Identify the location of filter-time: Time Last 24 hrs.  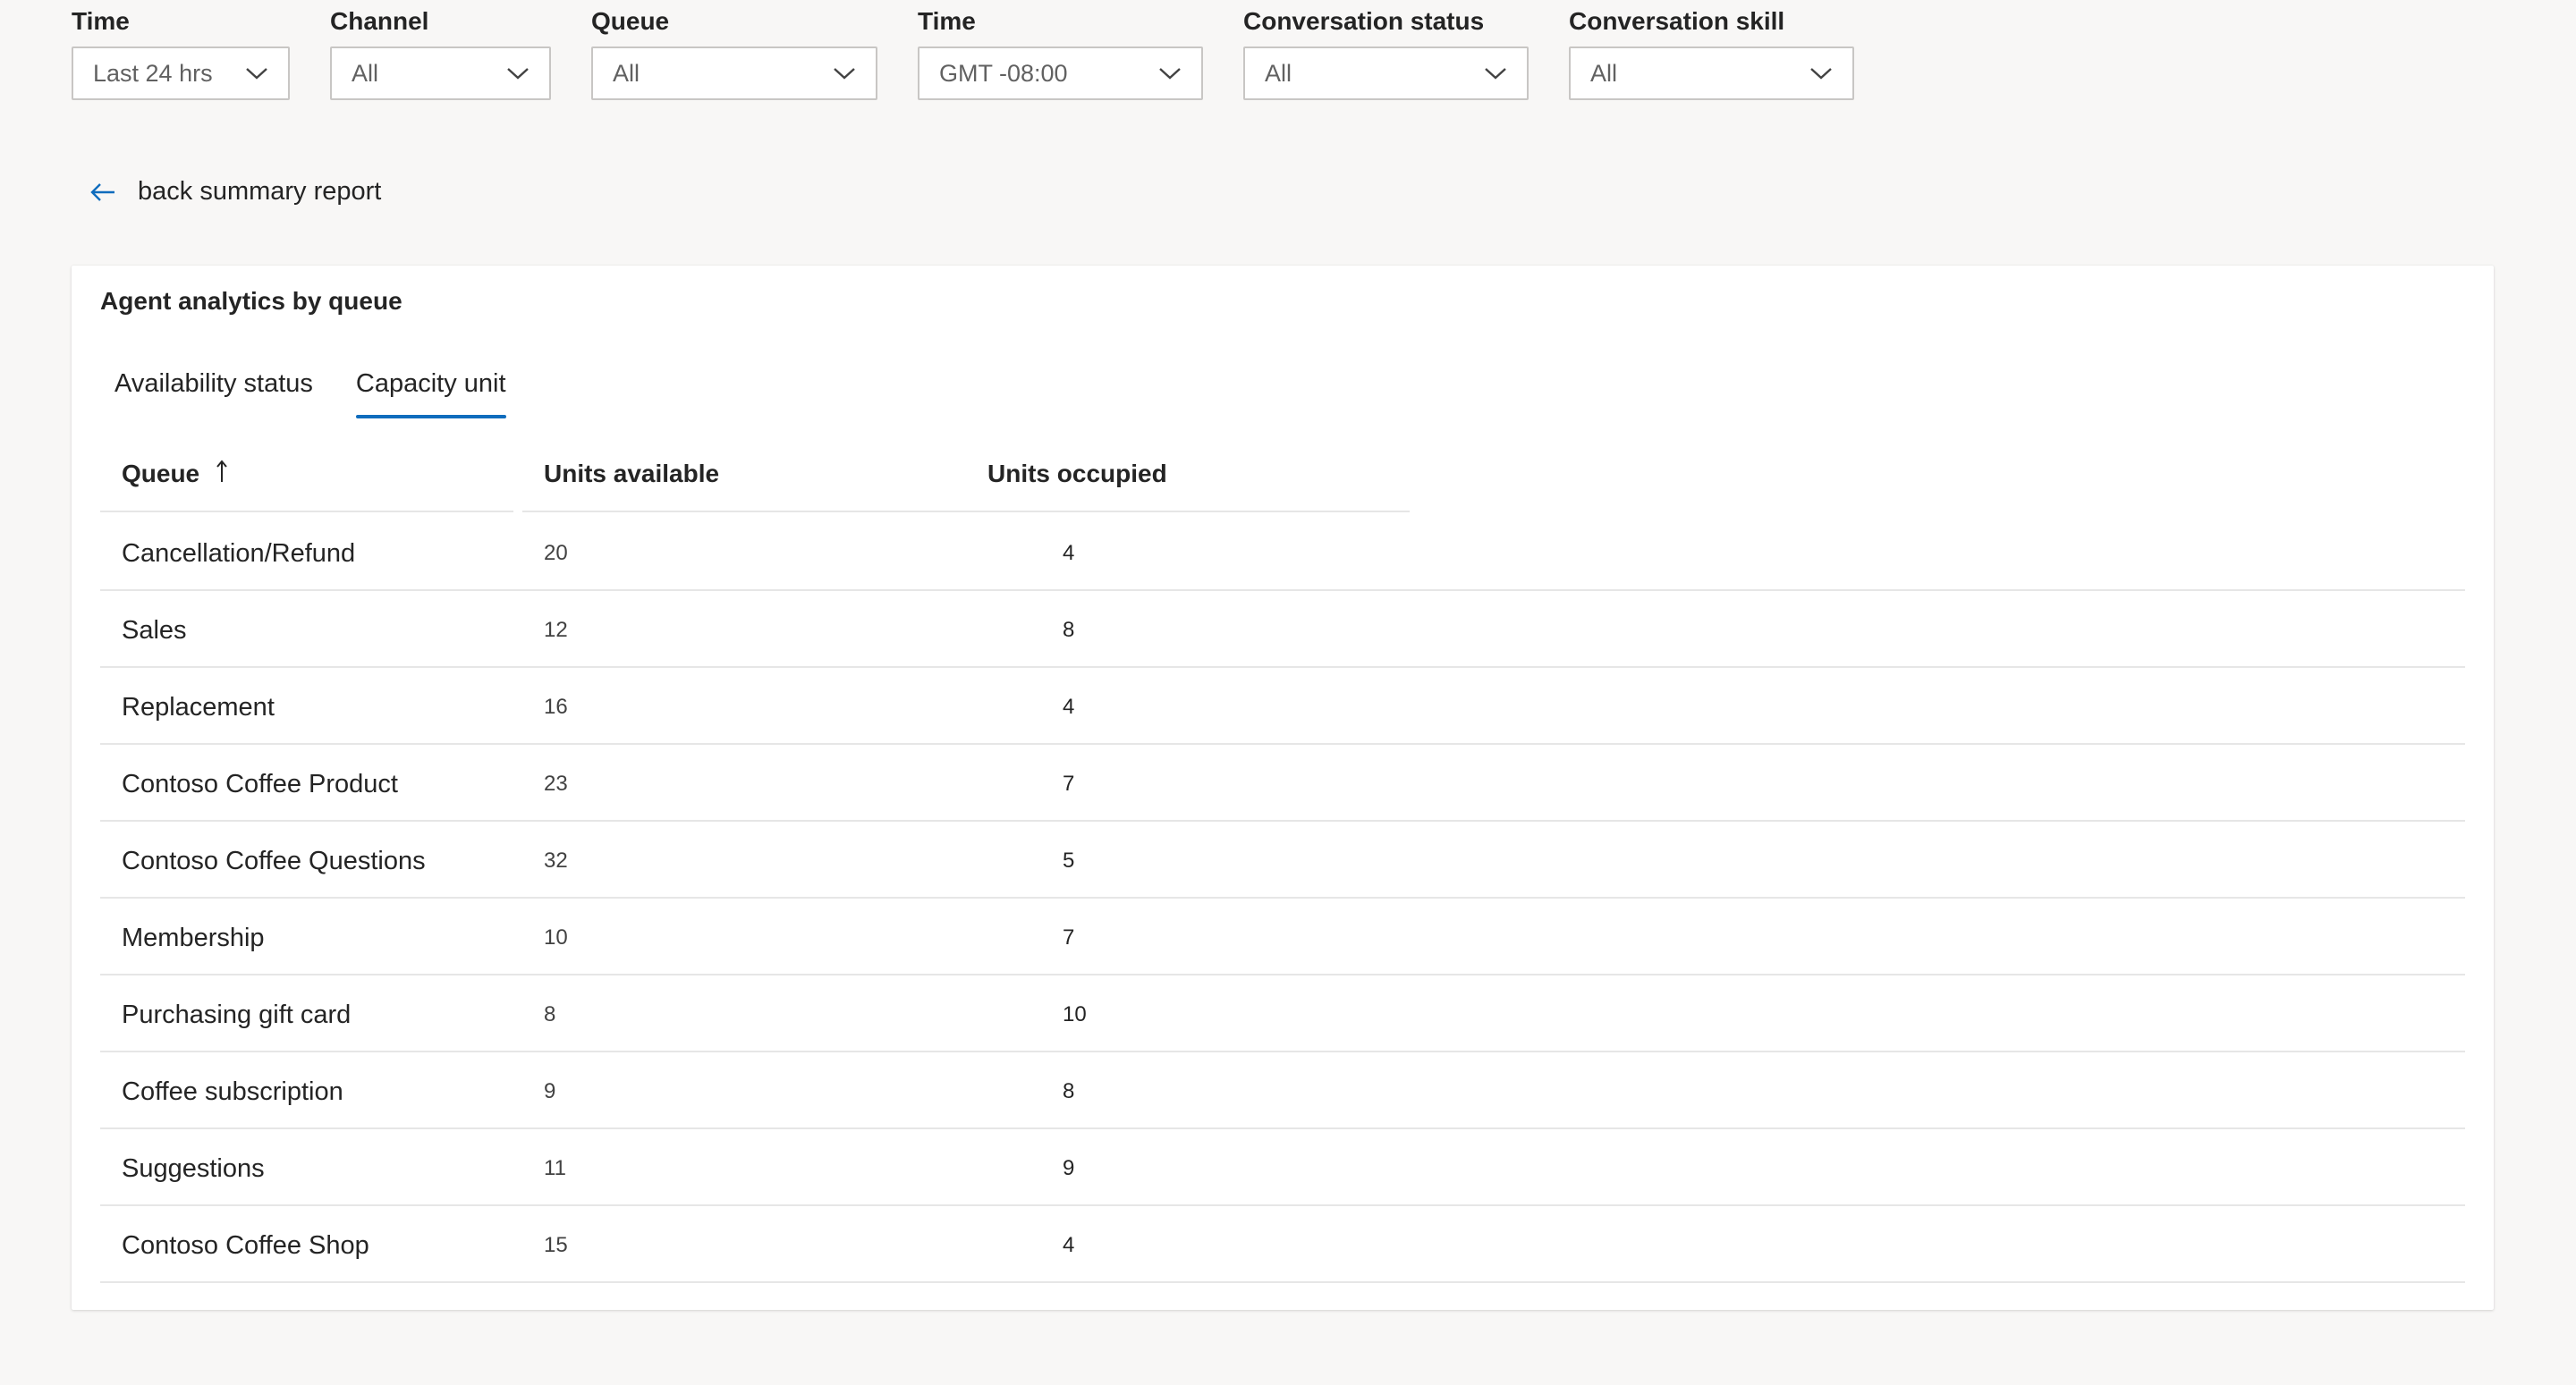
(181, 52).